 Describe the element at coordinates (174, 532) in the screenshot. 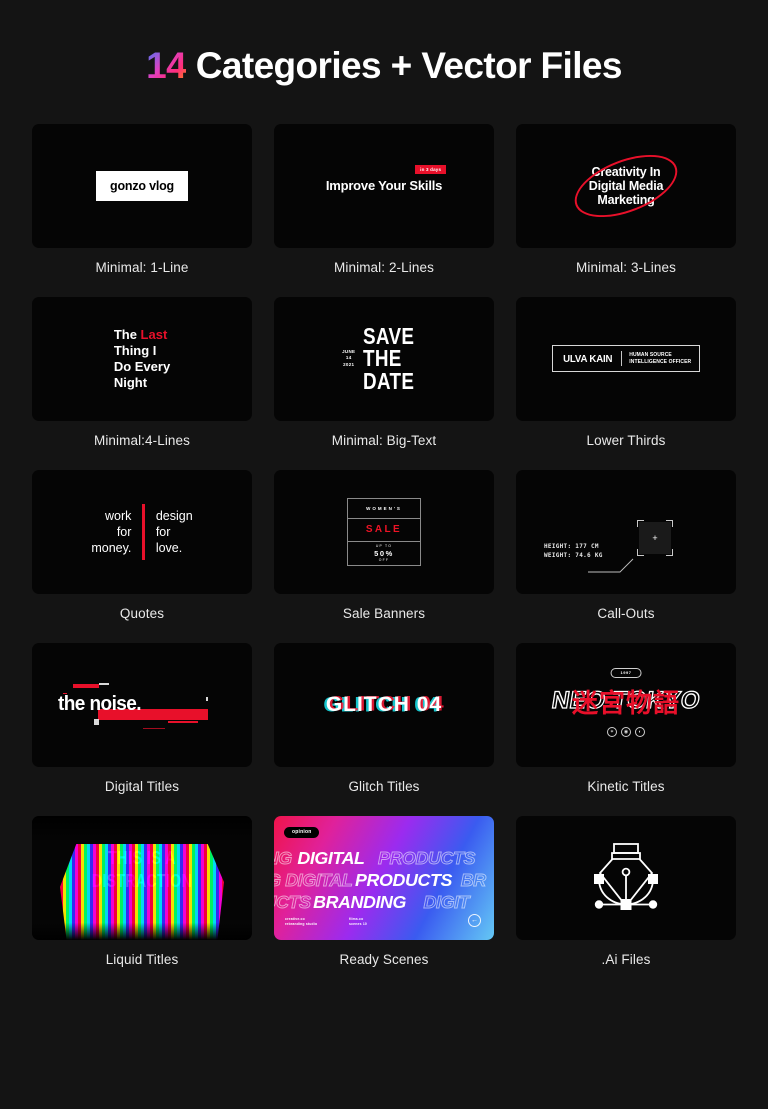

I see `art-quote-right: design for love.` at that location.